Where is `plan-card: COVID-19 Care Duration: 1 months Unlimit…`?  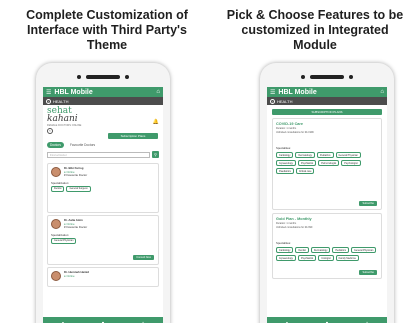
plan-card: COVID-19 Care Duration: 1 months Unlimit… is located at coordinates (327, 164).